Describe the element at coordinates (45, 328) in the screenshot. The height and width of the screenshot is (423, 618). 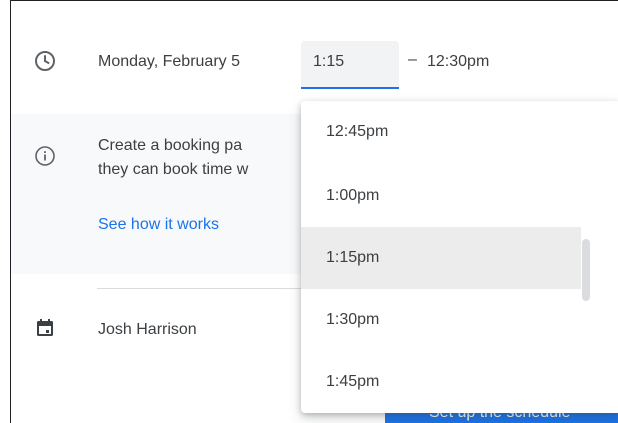
I see `calendar-icon` at that location.